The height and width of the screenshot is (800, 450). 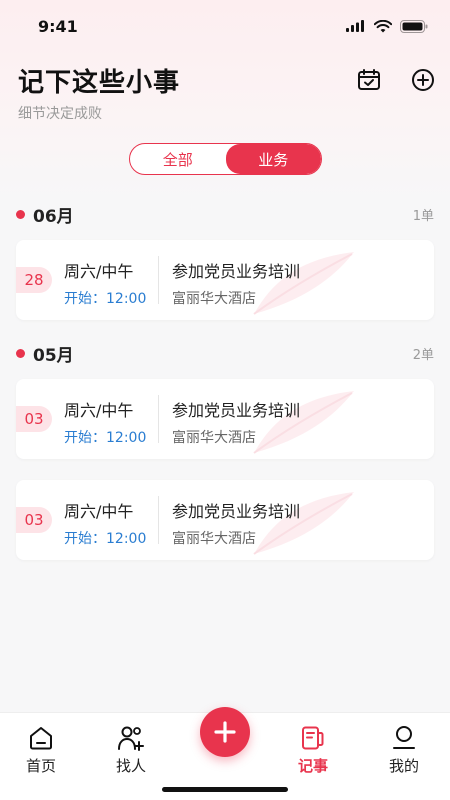 What do you see at coordinates (34, 280) in the screenshot?
I see `day-badge: 28` at bounding box center [34, 280].